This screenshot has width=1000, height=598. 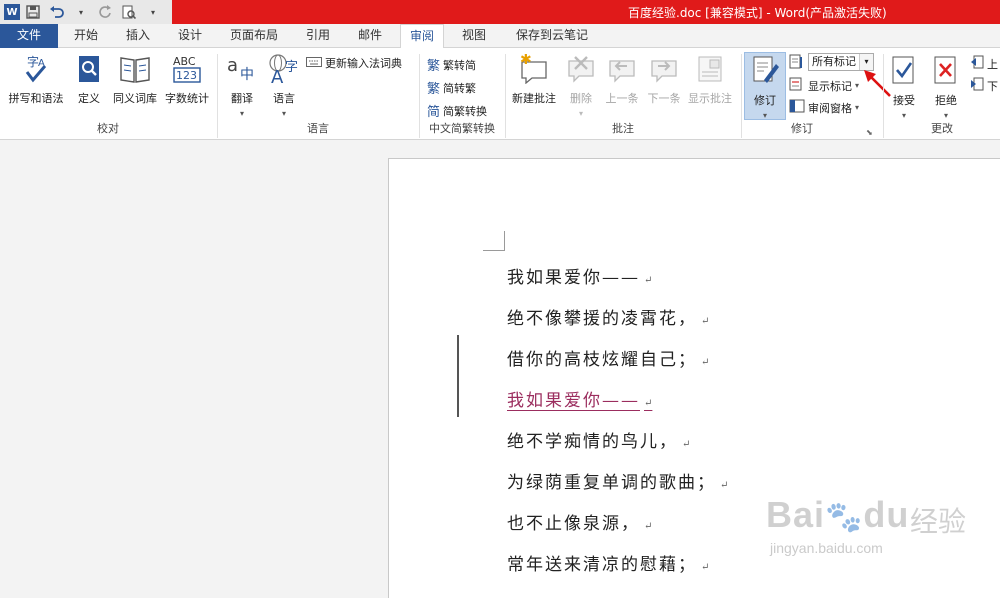 What do you see at coordinates (33, 12) in the screenshot?
I see `save-icon` at bounding box center [33, 12].